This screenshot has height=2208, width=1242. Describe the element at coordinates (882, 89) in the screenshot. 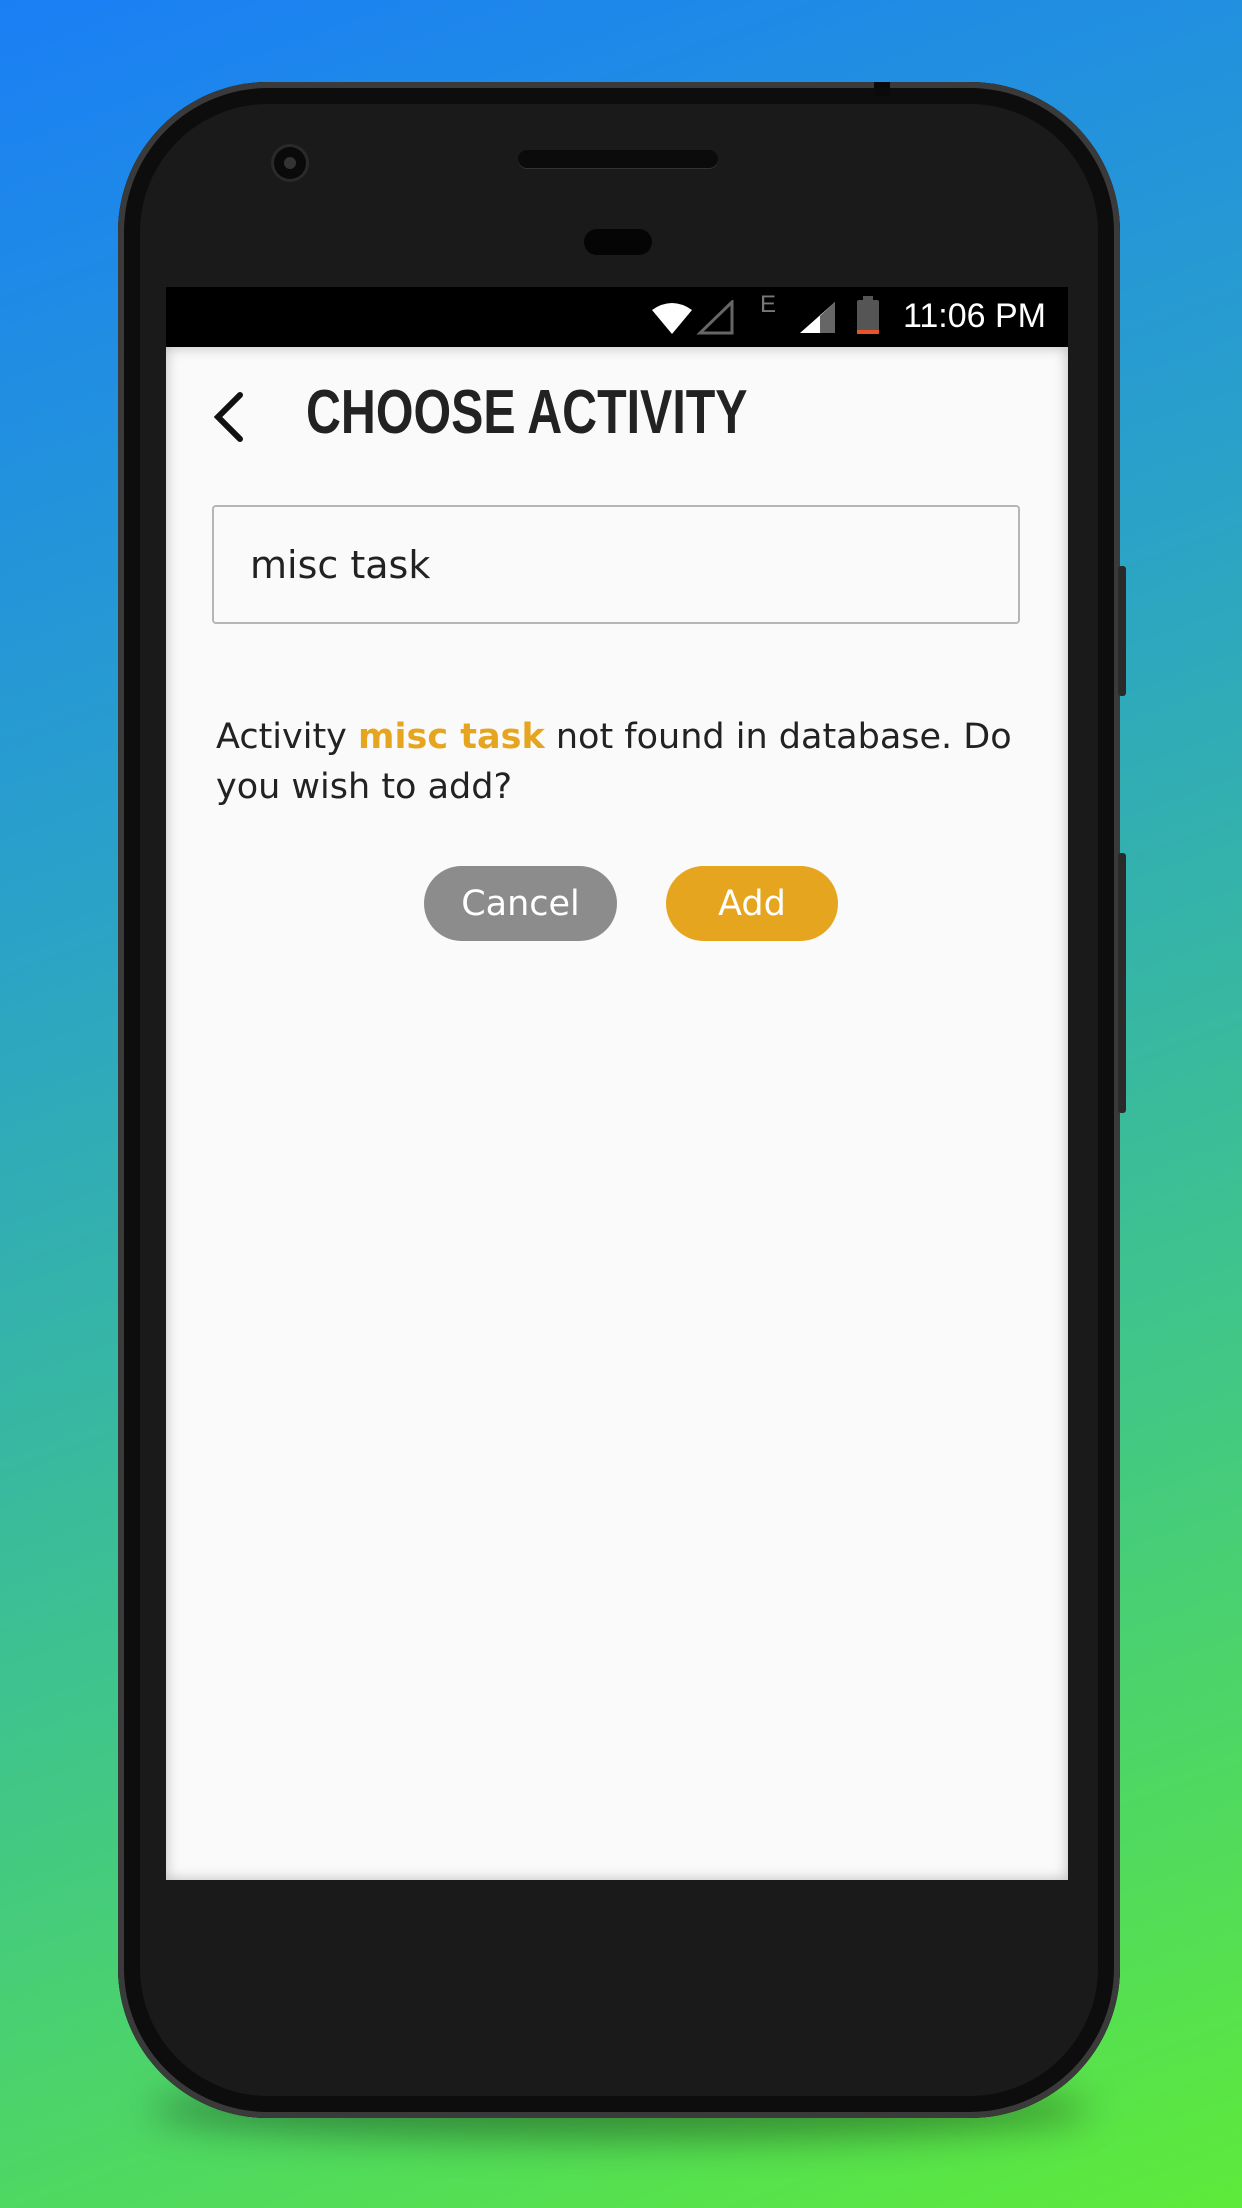

I see `phone-antenna-notch` at that location.